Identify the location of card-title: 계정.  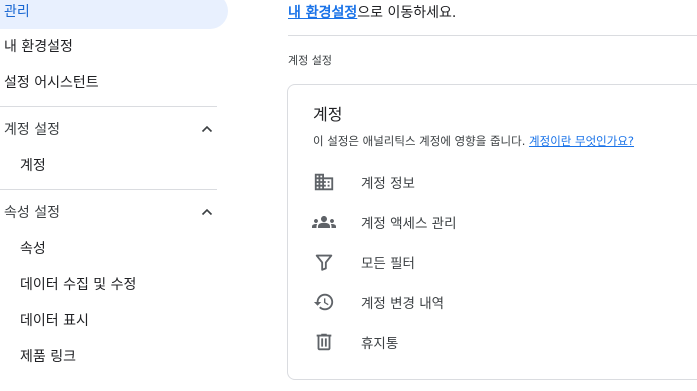
(328, 114).